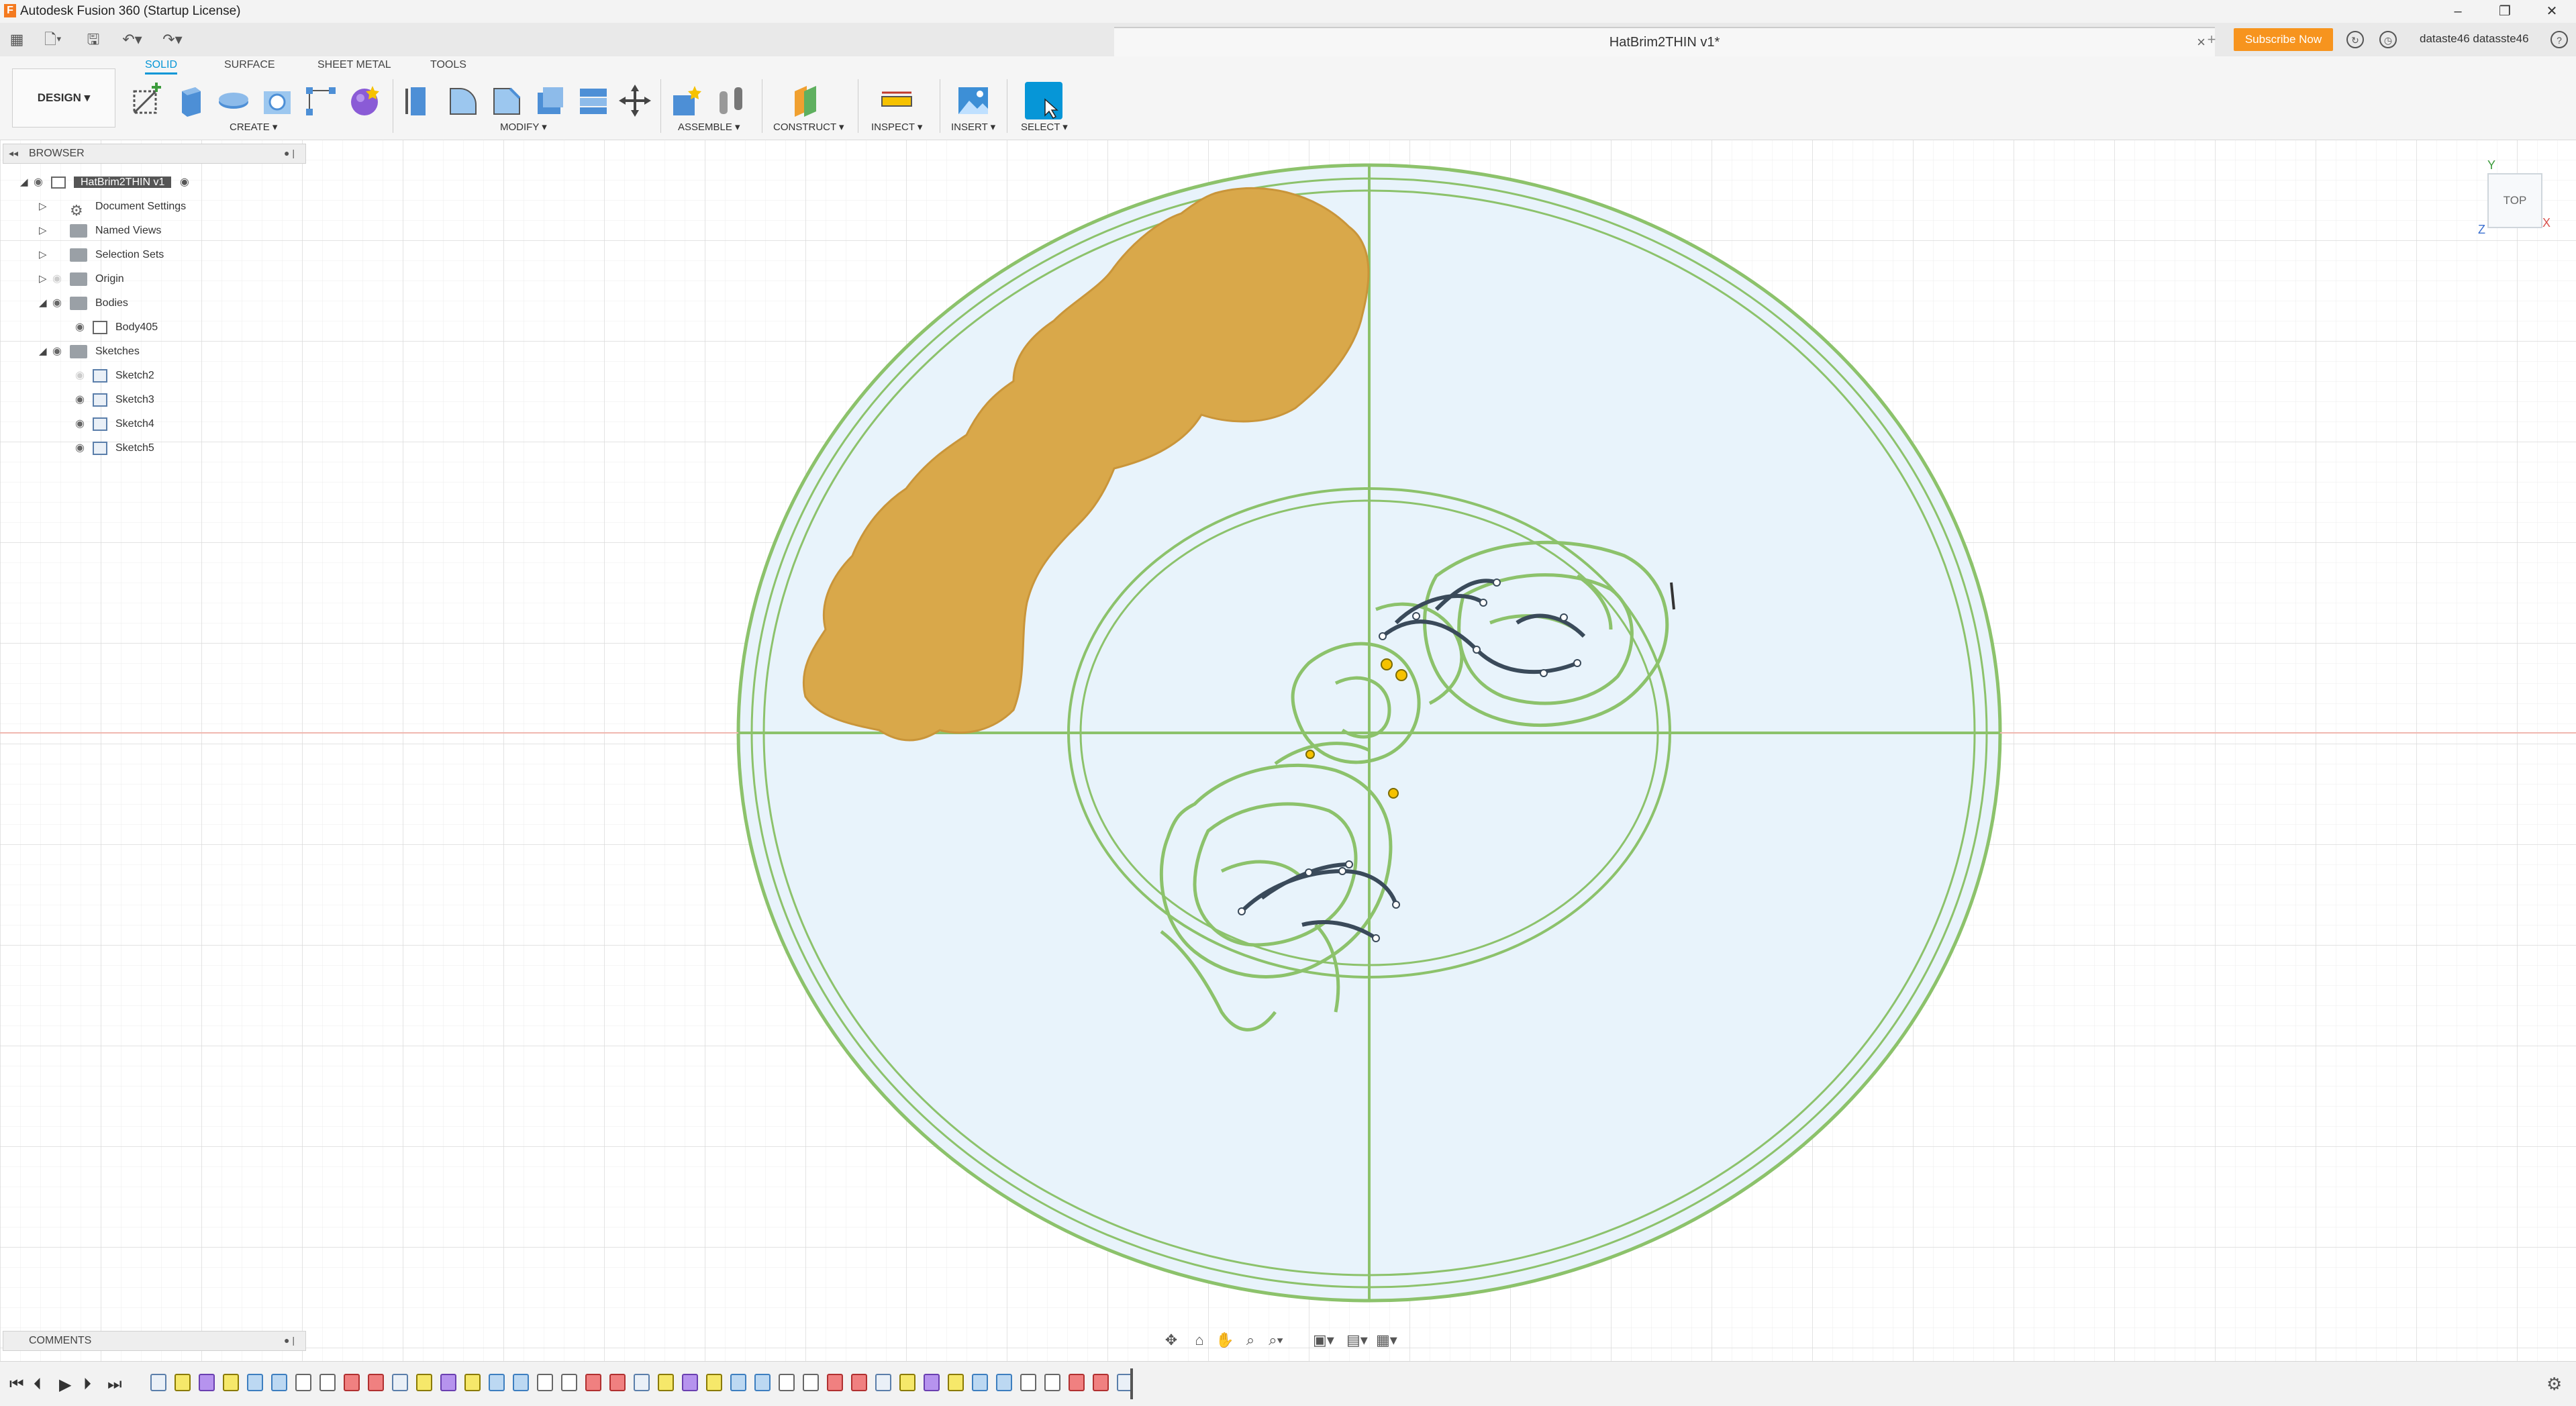 The image size is (2576, 1406). I want to click on inspect-menu: INSPECT ▾, so click(896, 127).